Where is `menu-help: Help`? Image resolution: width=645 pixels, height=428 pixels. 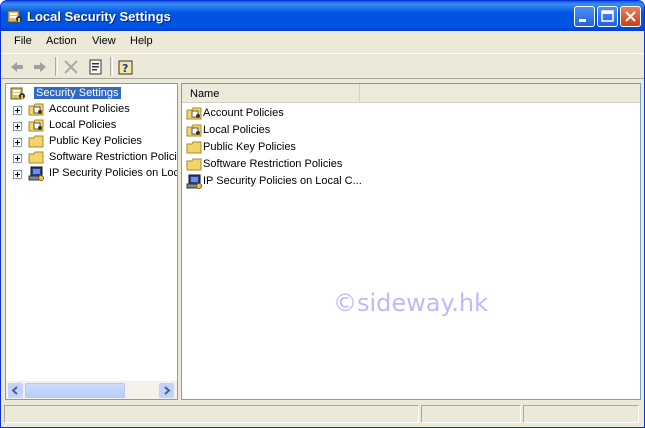 menu-help: Help is located at coordinates (141, 41).